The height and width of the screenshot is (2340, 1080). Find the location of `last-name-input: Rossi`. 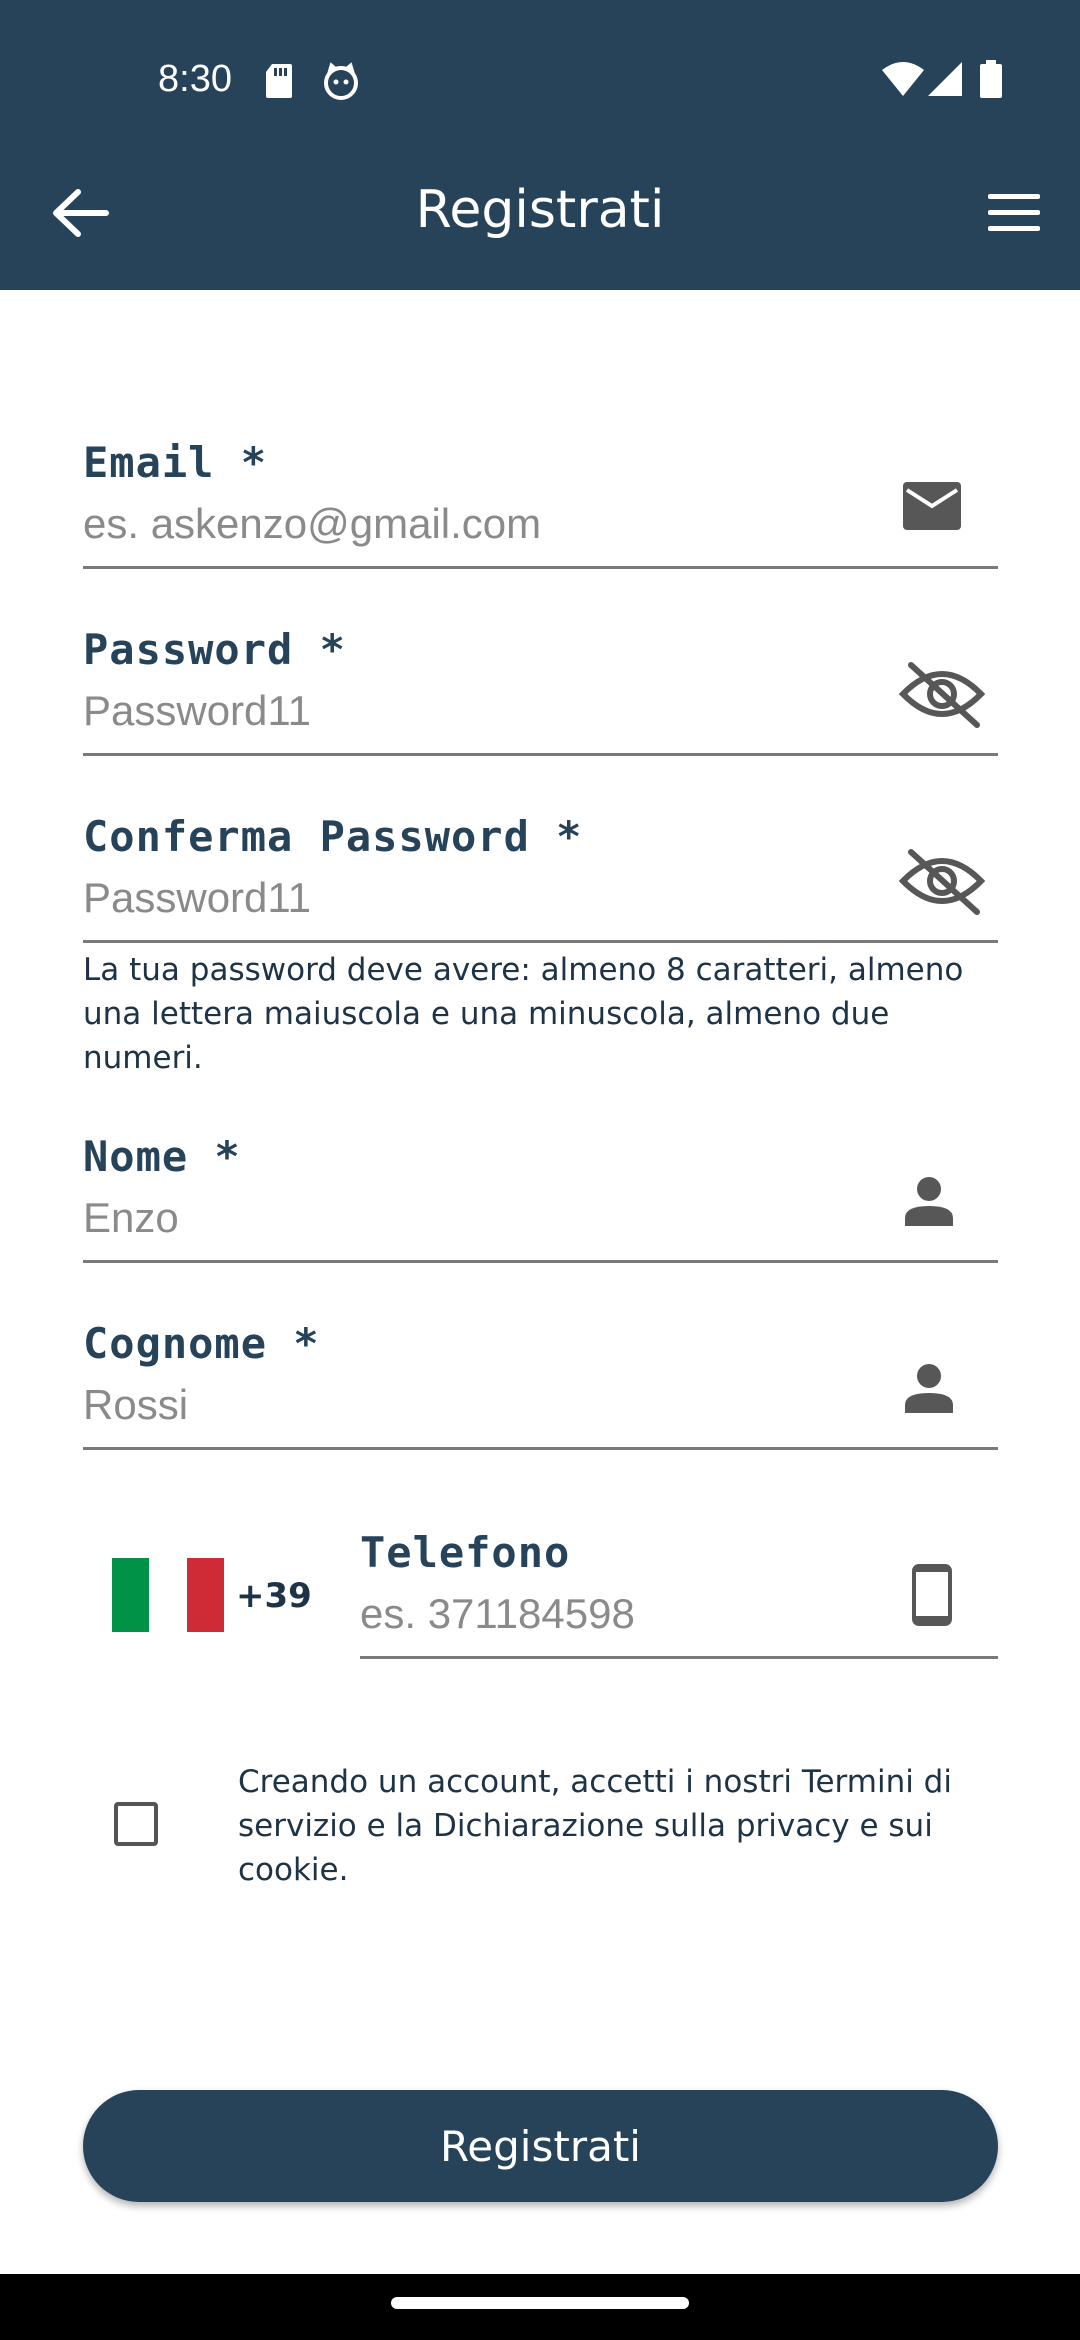

last-name-input: Rossi is located at coordinates (135, 1405).